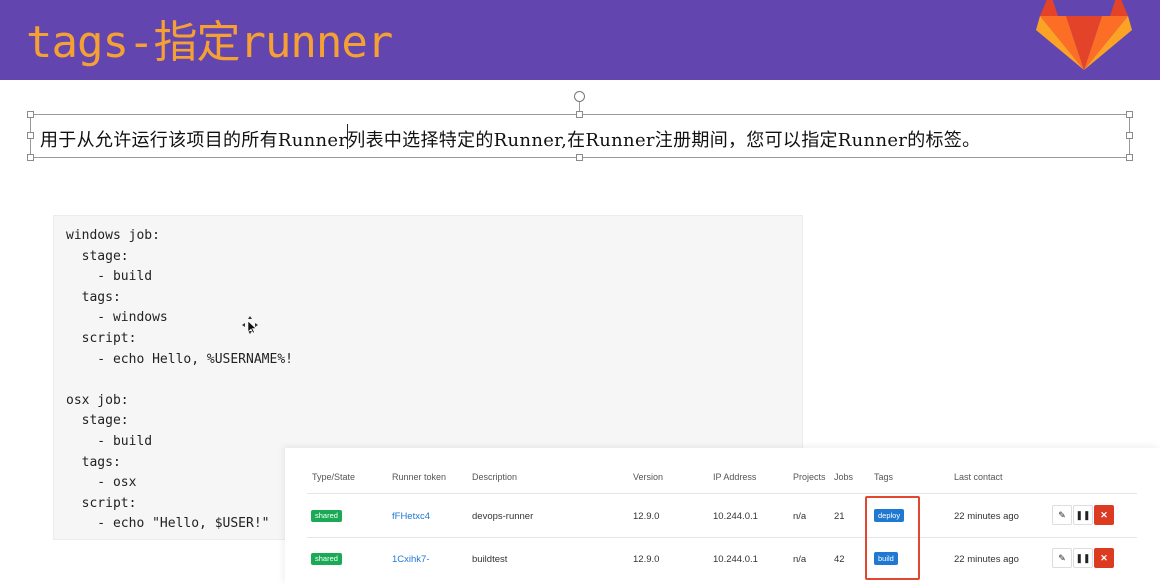 This screenshot has width=1160, height=585. I want to click on code-line: - osx, so click(101, 483).